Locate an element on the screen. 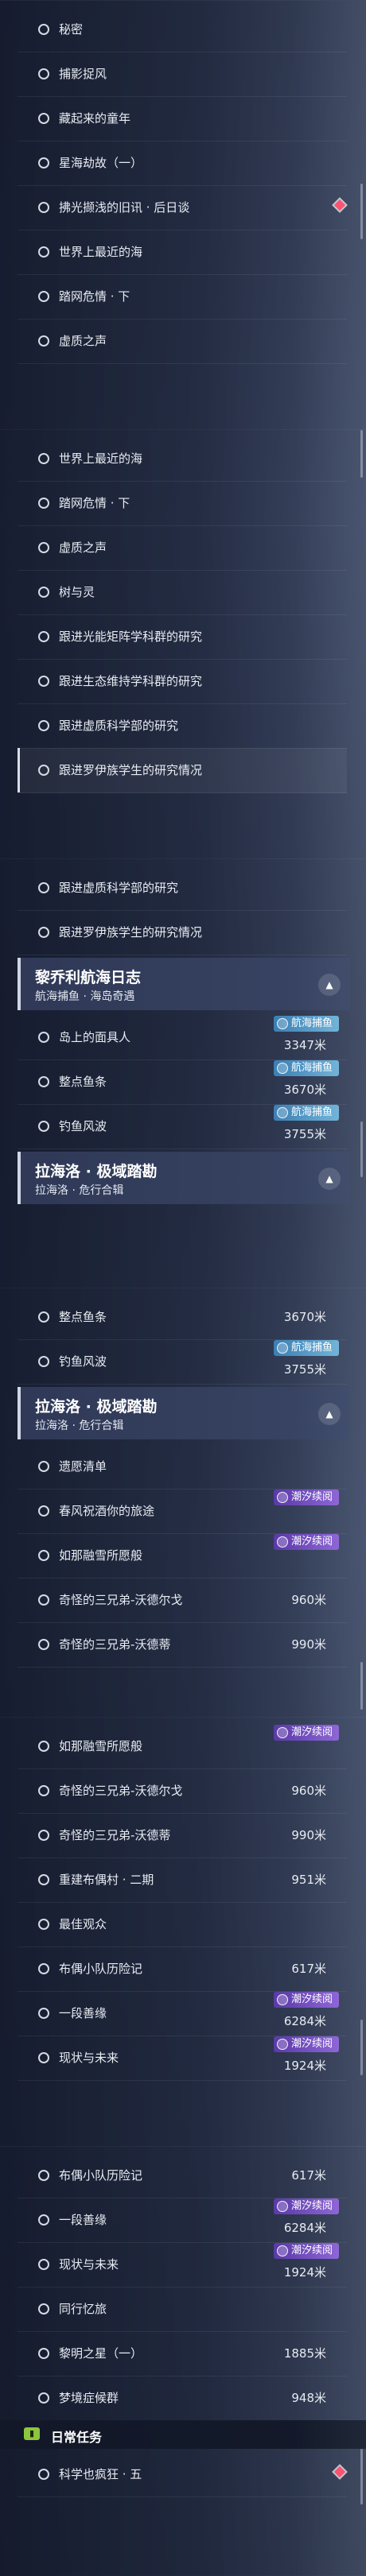 The image size is (366, 2576). quest-distance: 951米 is located at coordinates (308, 1880).